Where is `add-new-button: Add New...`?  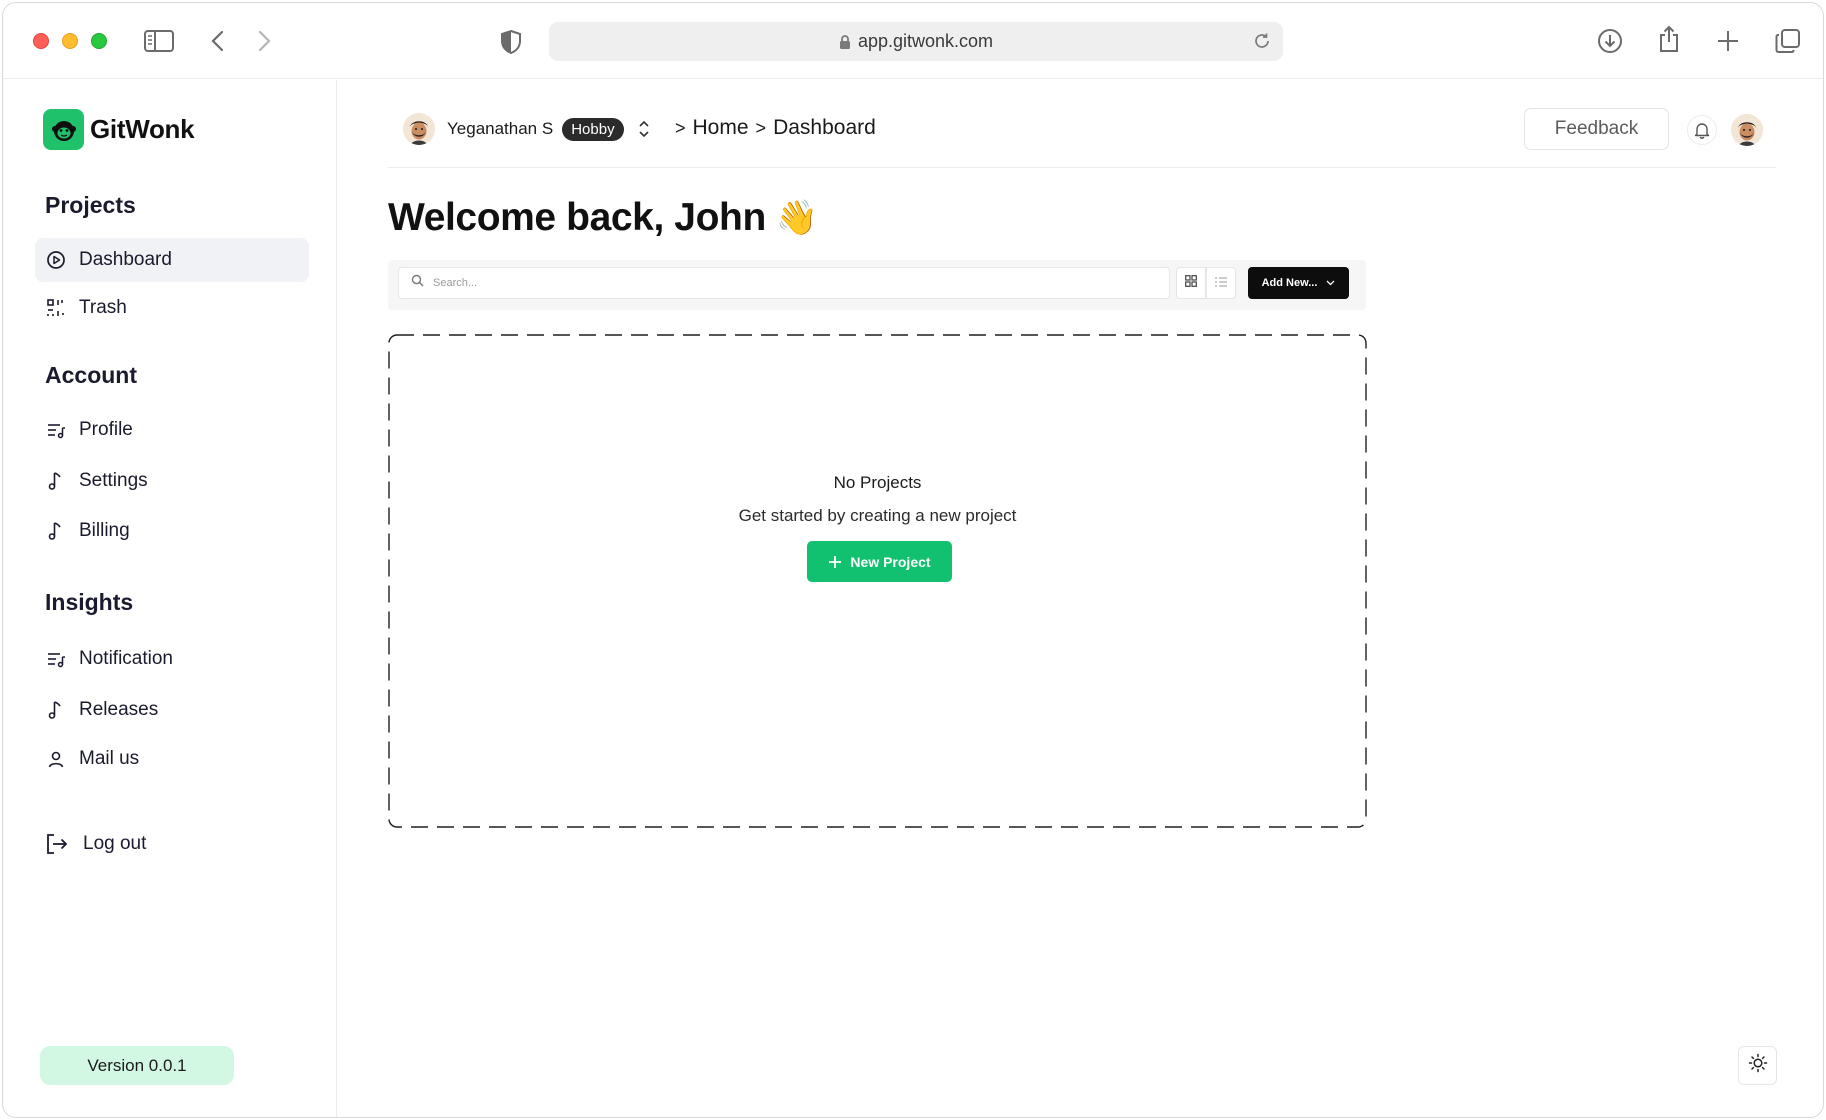 add-new-button: Add New... is located at coordinates (1298, 283).